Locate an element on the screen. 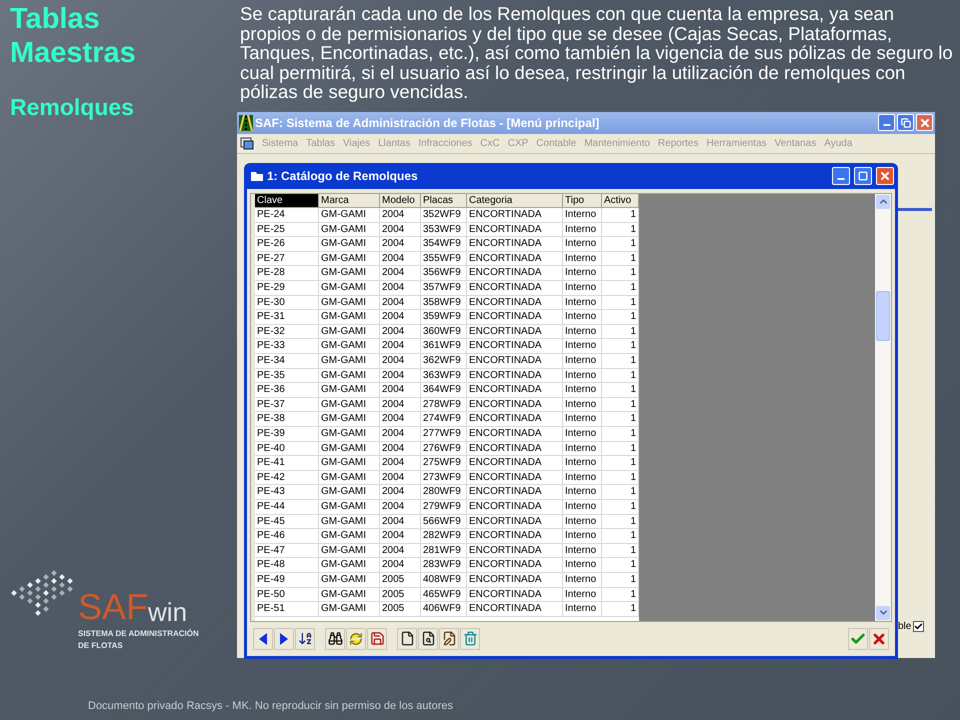 Image resolution: width=960 pixels, height=720 pixels. logo-suffix: win is located at coordinates (168, 612).